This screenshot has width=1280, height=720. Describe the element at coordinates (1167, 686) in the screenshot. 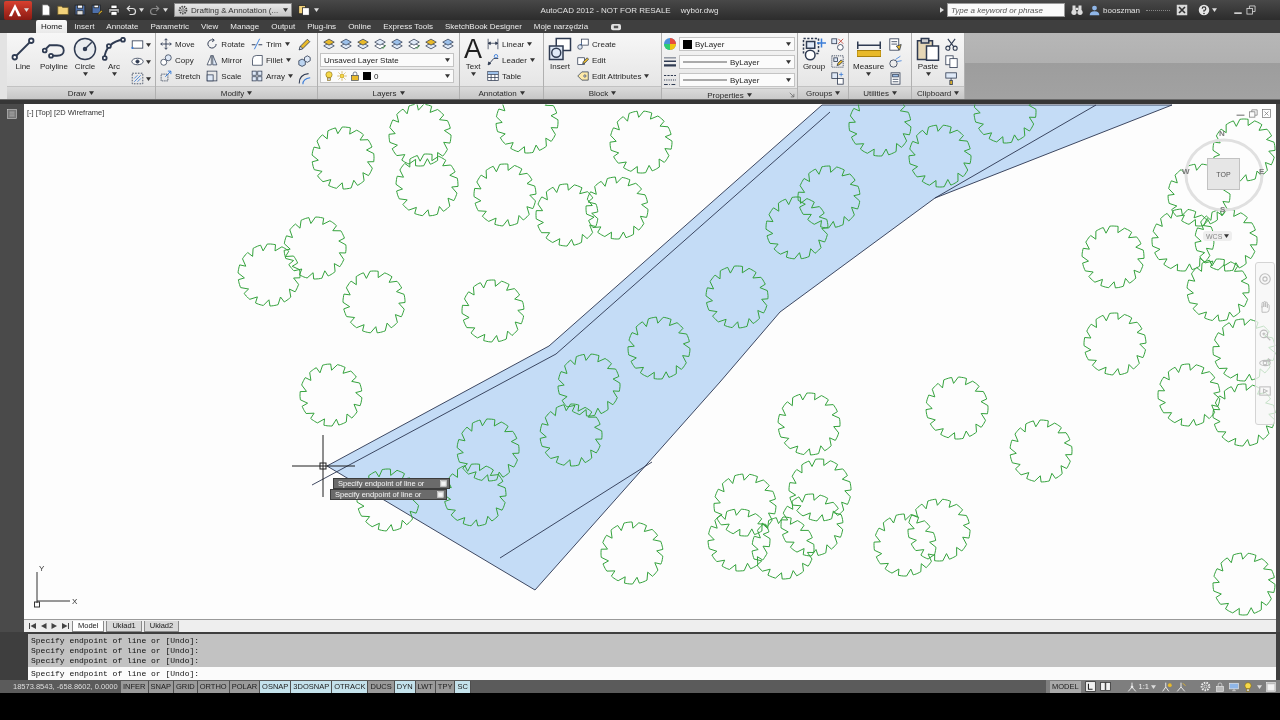

I see `tripod-dot-icon` at that location.